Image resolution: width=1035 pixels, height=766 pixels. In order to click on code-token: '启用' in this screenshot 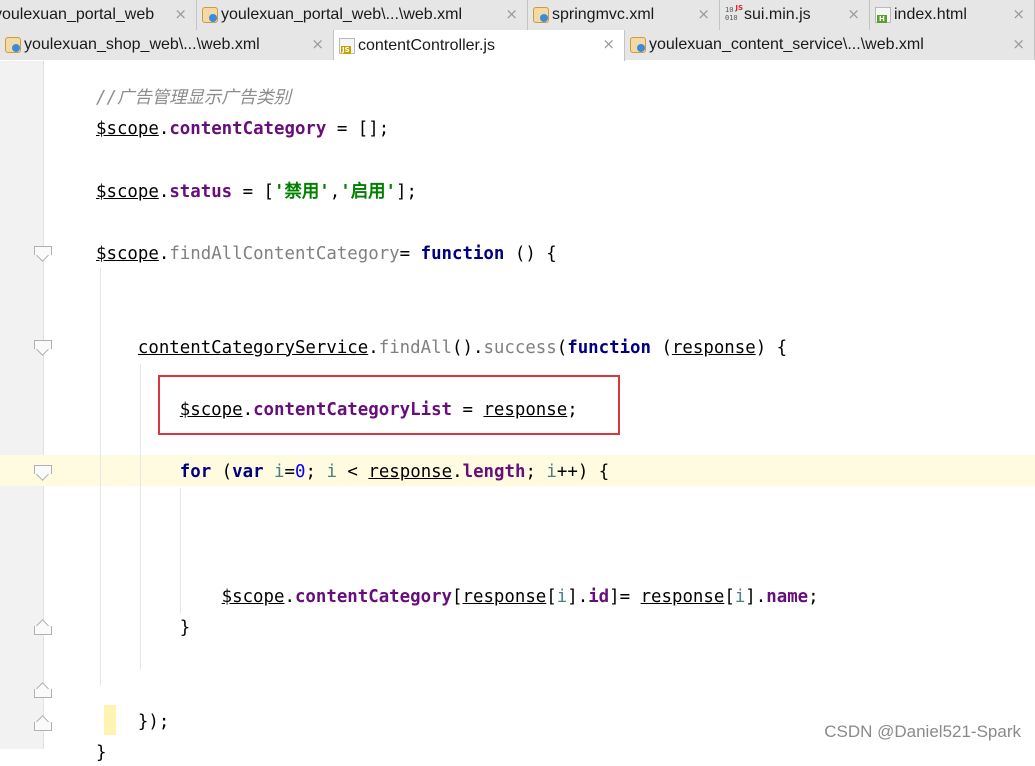, I will do `click(368, 191)`.